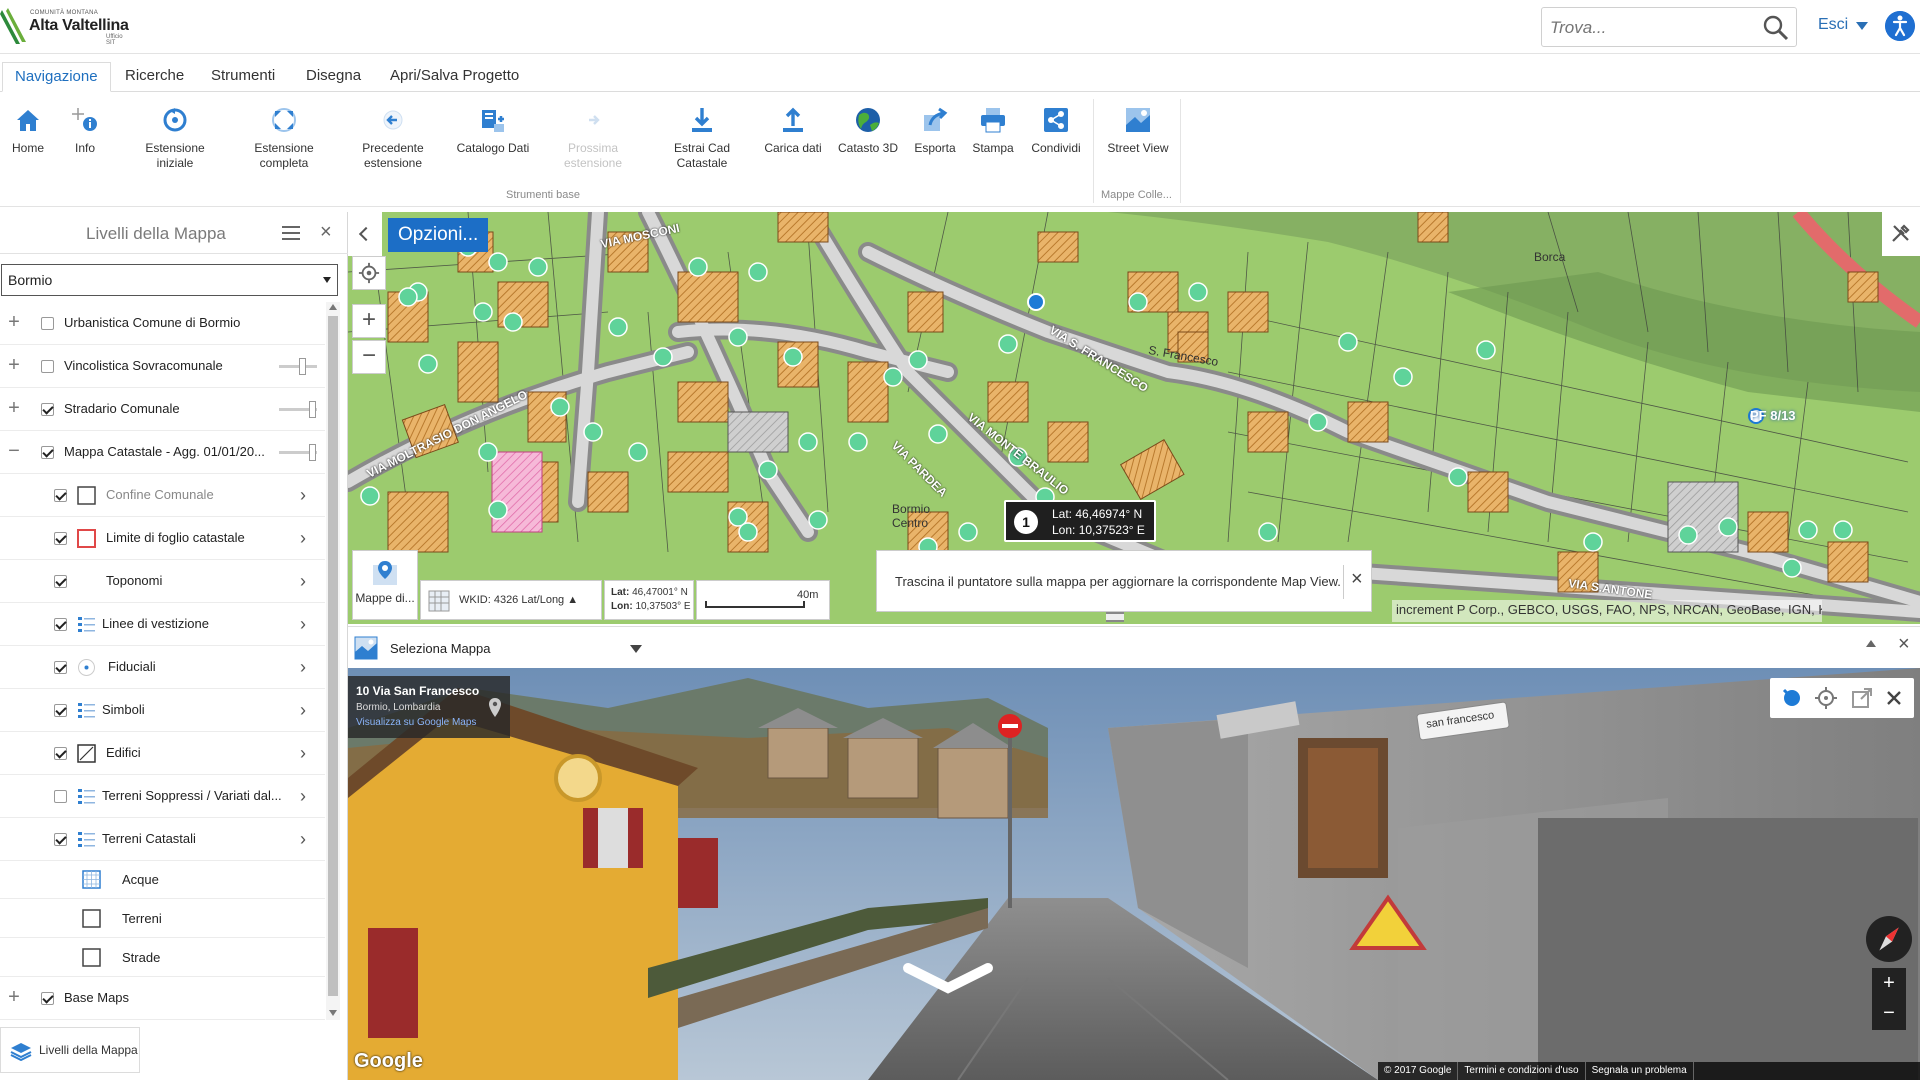  I want to click on sublayer-row: Terreni Catastali ›, so click(162, 839).